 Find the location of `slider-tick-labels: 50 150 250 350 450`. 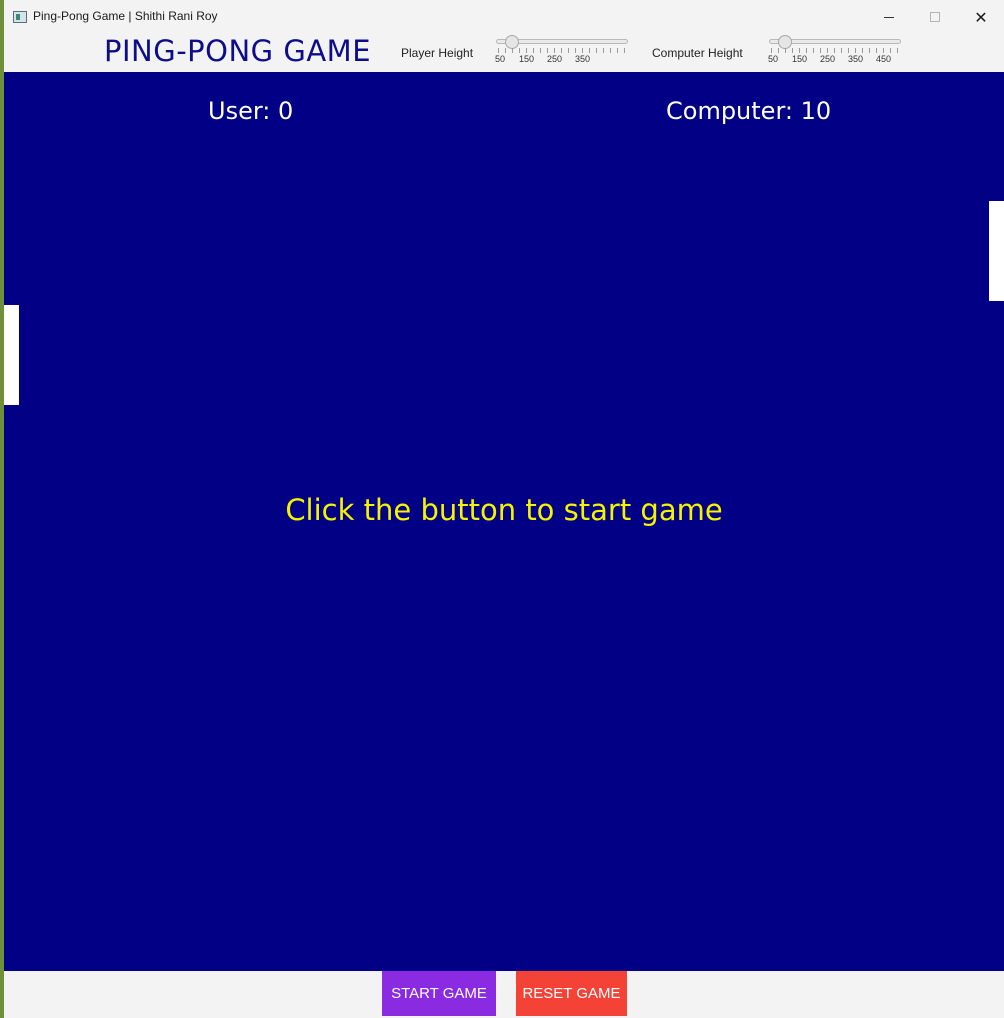

slider-tick-labels: 50 150 250 350 450 is located at coordinates (834, 60).